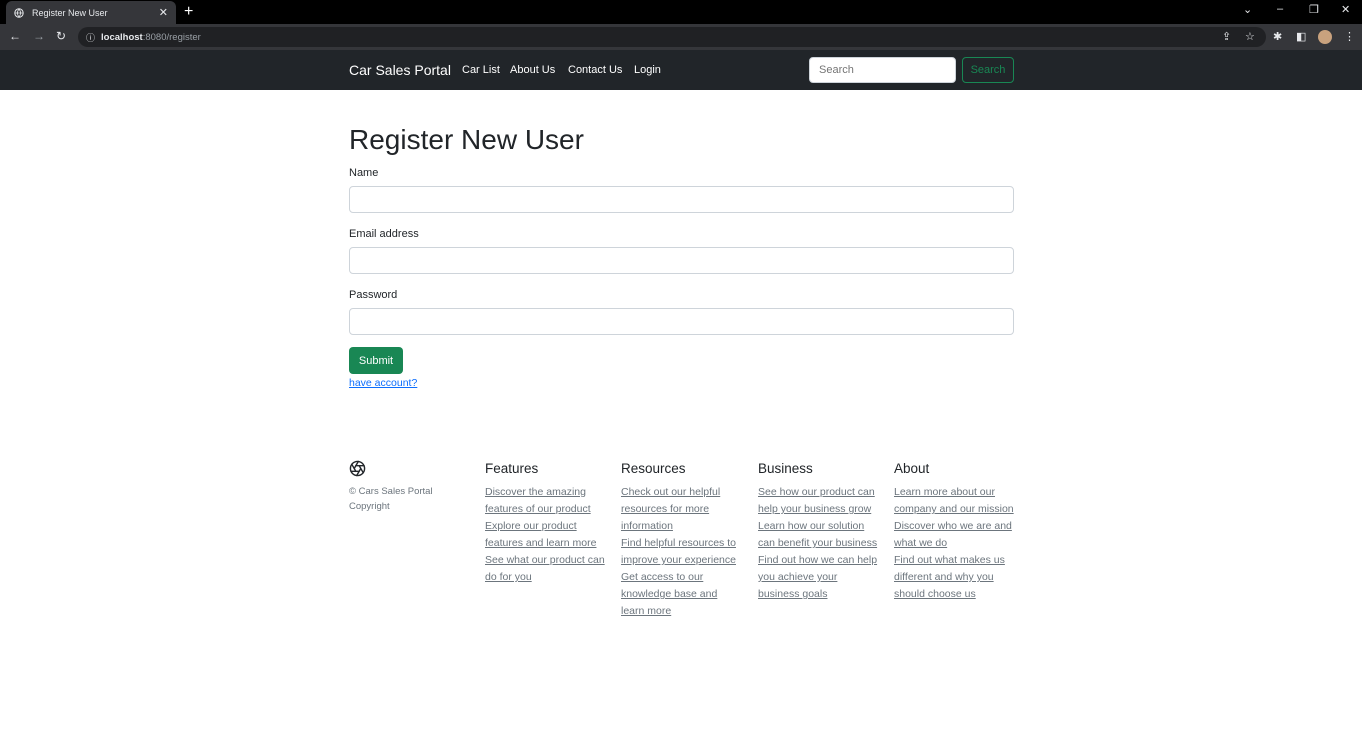 This screenshot has width=1362, height=737. What do you see at coordinates (391, 499) in the screenshot?
I see `copyright-text: © Cars Sales Portal Copyright` at bounding box center [391, 499].